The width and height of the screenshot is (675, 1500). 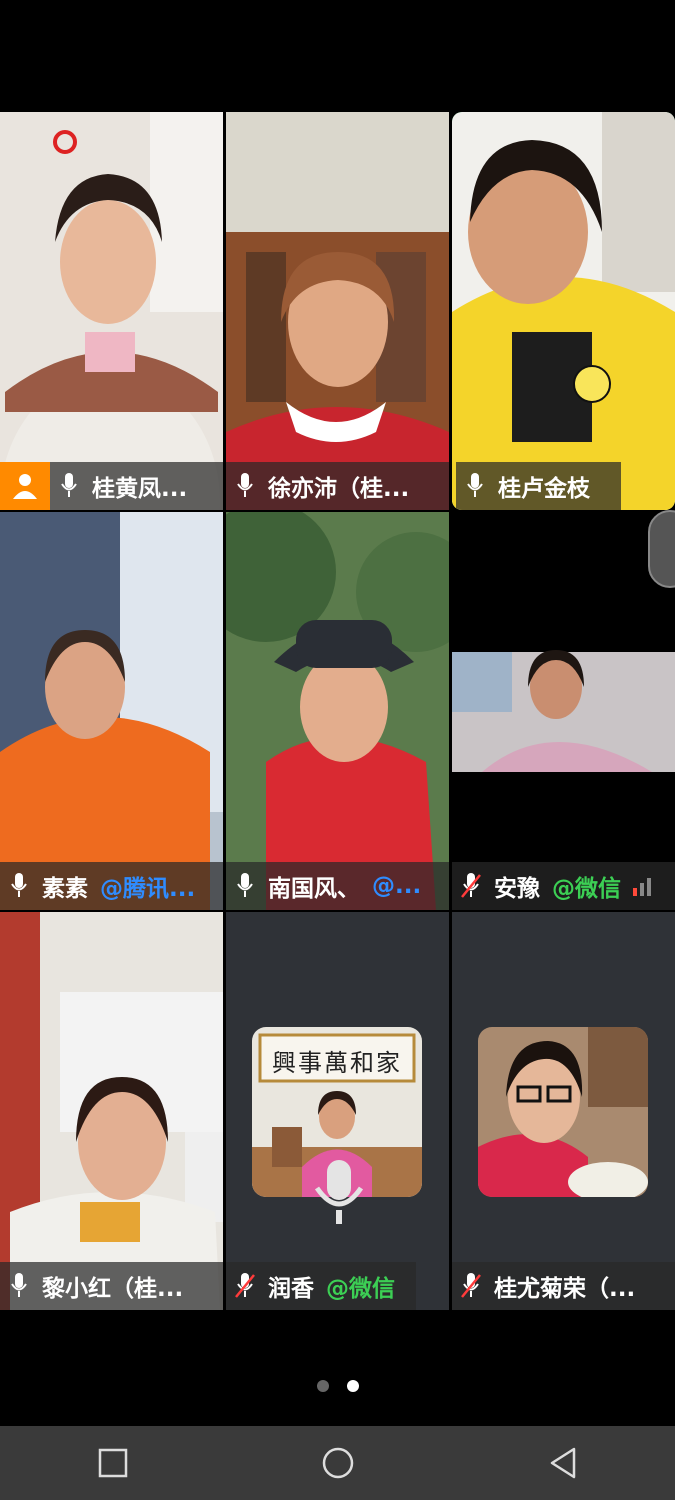 What do you see at coordinates (65, 889) in the screenshot?
I see `participant-name: 素素` at bounding box center [65, 889].